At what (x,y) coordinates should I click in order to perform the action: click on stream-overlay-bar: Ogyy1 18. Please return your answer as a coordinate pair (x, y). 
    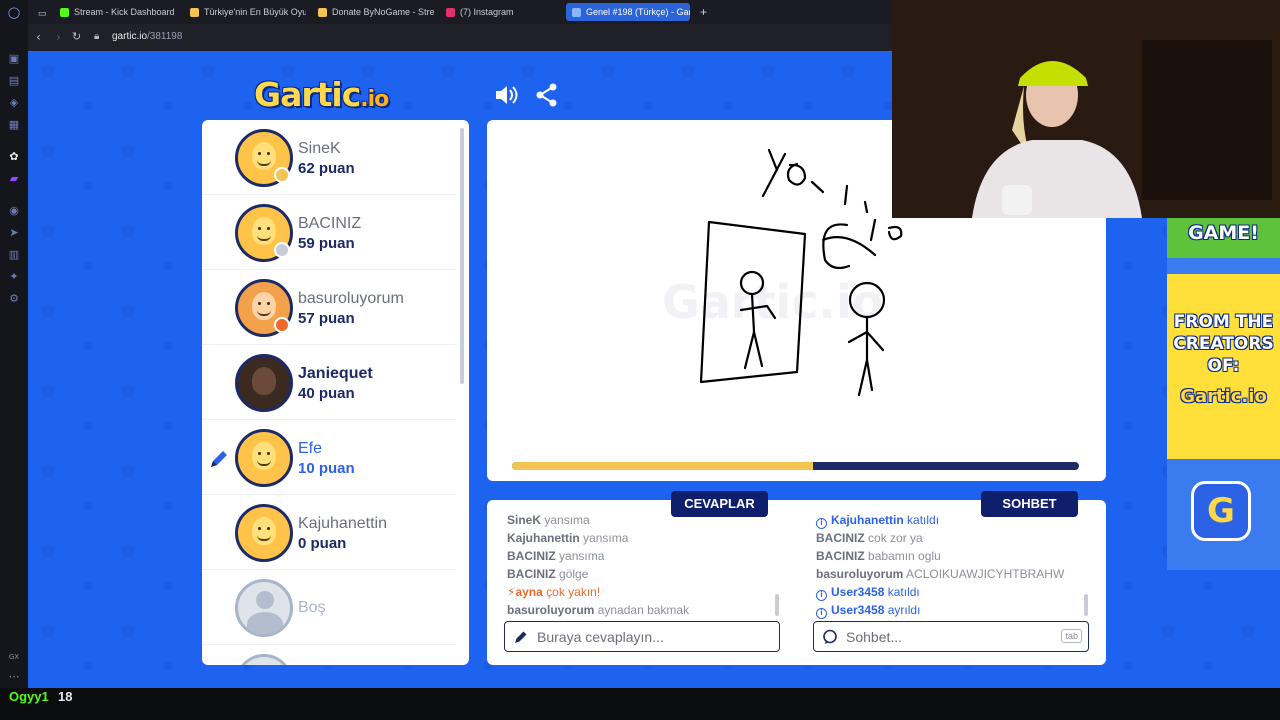
    Looking at the image, I should click on (640, 704).